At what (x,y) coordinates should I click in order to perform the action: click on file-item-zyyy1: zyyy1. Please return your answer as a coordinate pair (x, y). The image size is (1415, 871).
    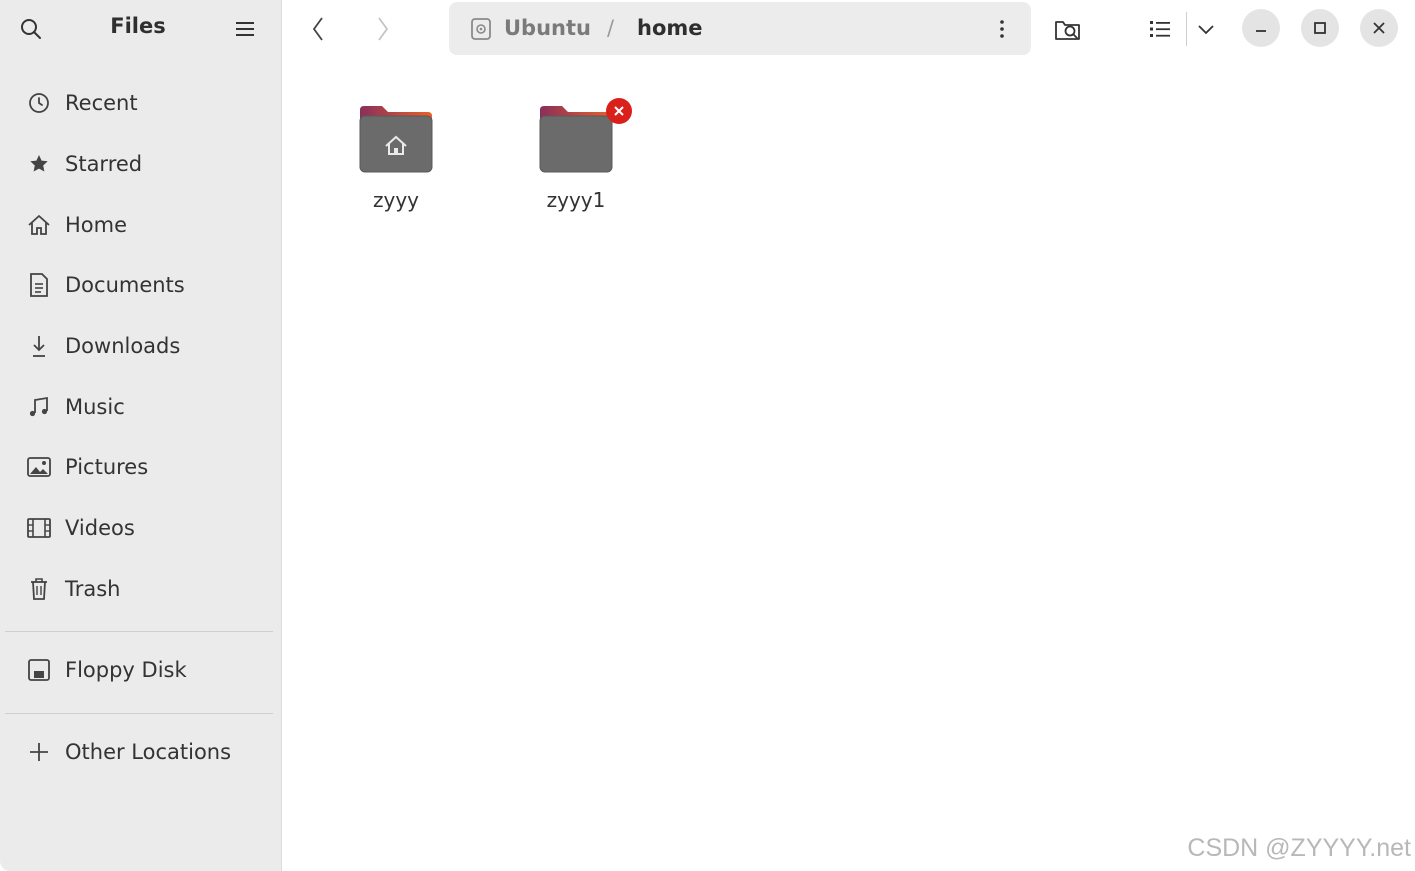
    Looking at the image, I should click on (576, 155).